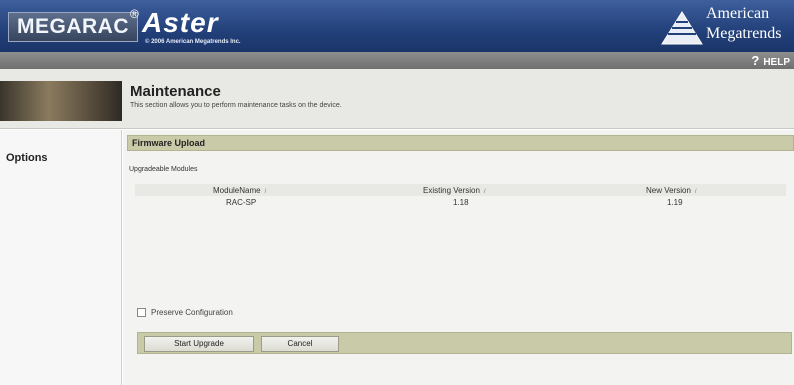 The image size is (794, 385). What do you see at coordinates (141, 312) in the screenshot?
I see `preserve-configuration-checkbox` at bounding box center [141, 312].